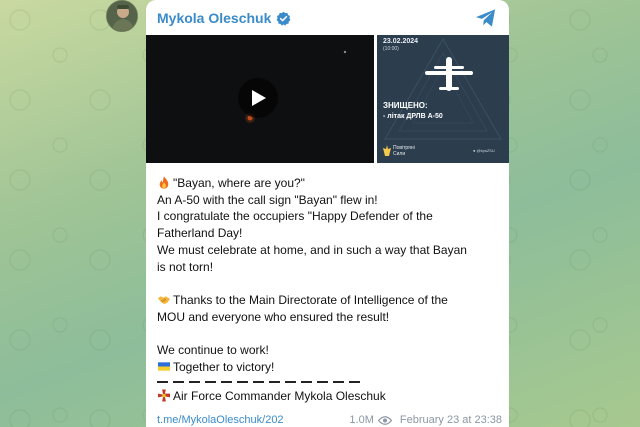  I want to click on message-line-6: is not torn!, so click(185, 266).